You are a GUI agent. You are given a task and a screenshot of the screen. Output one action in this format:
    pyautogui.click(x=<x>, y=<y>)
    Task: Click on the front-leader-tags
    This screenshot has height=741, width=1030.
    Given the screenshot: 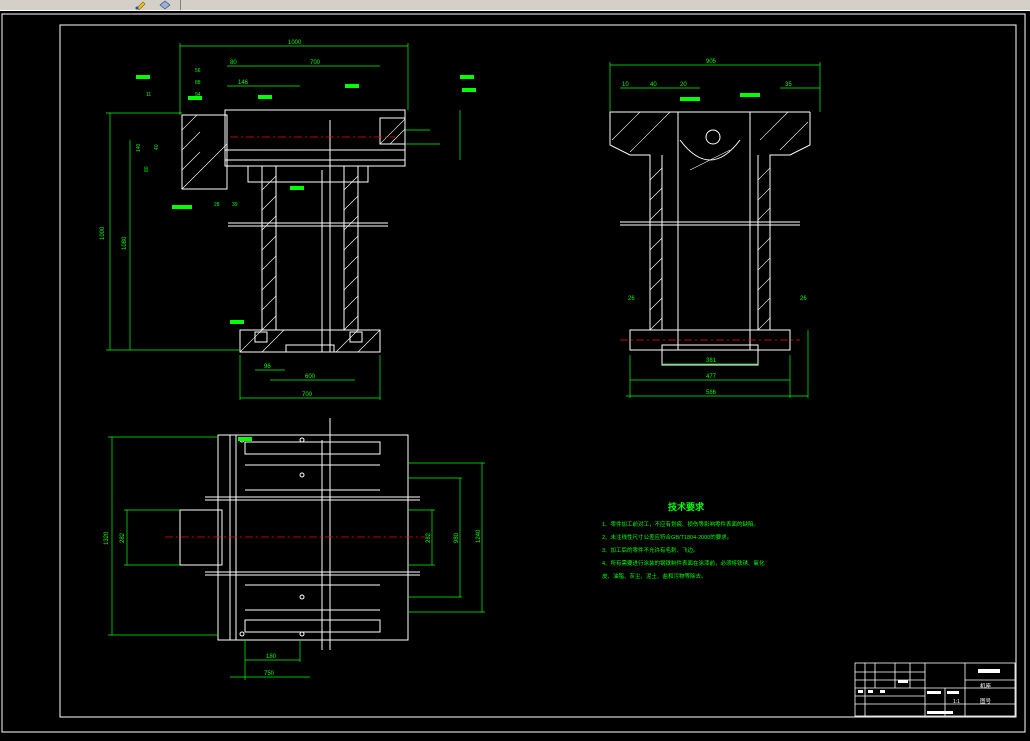 What is the action you would take?
    pyautogui.click(x=306, y=199)
    